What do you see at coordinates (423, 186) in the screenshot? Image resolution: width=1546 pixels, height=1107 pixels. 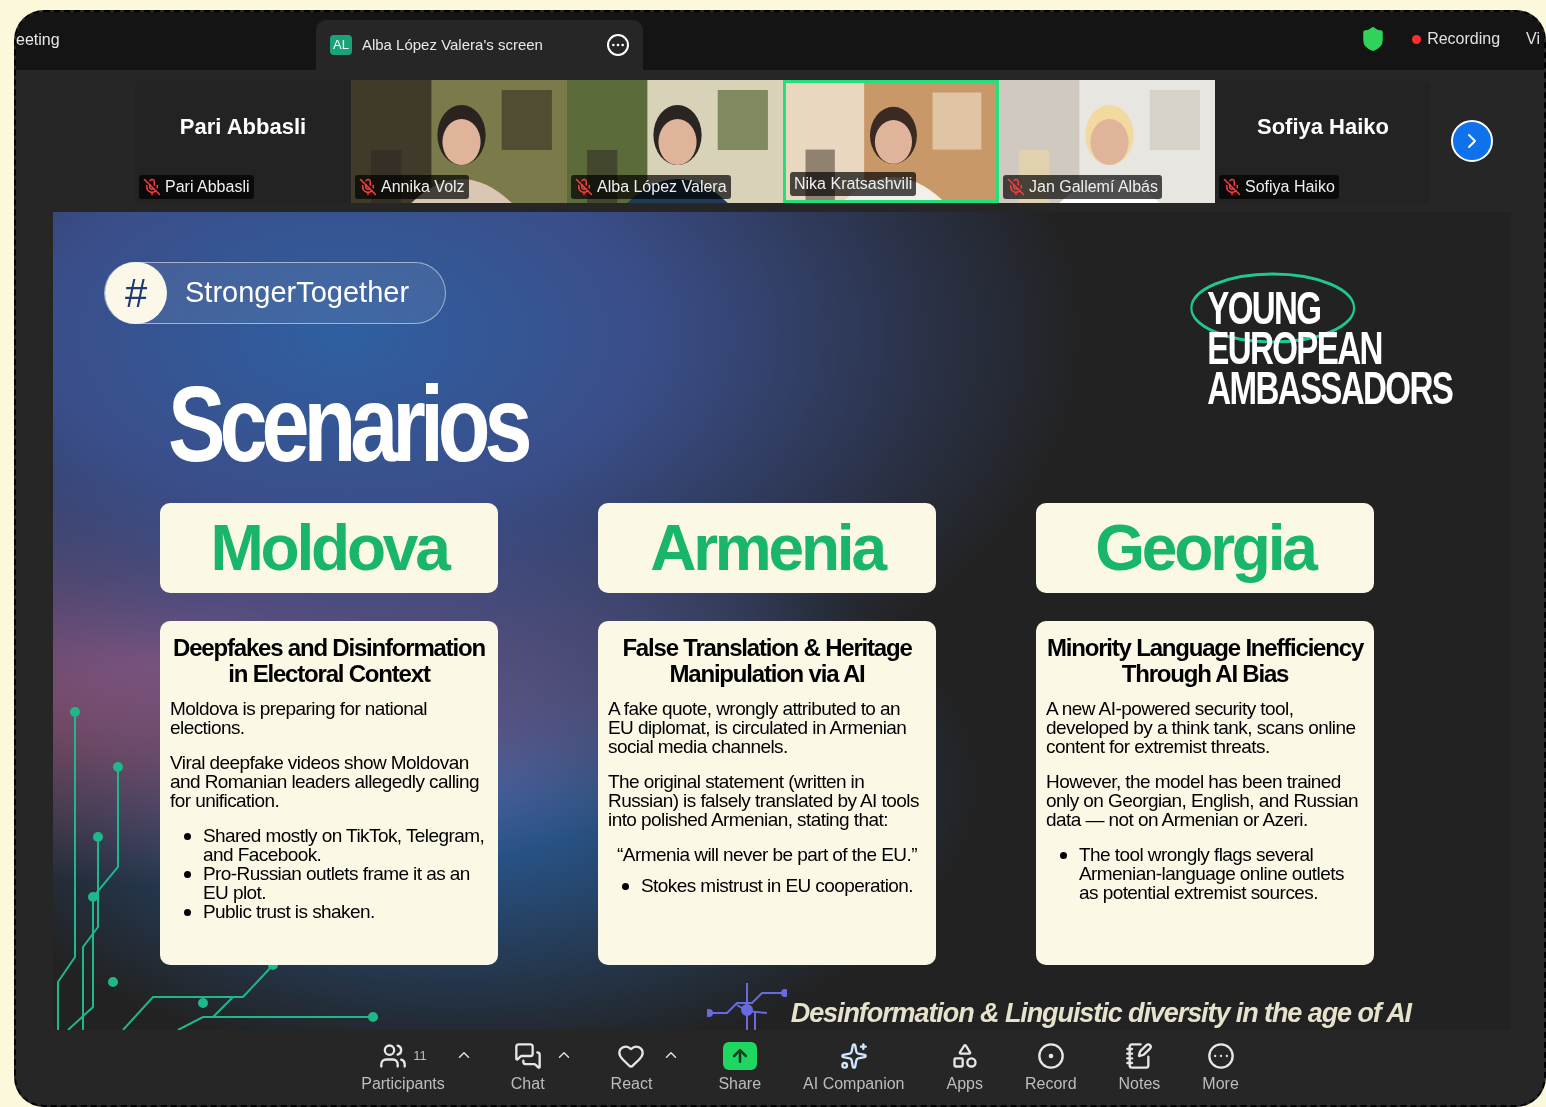 I see `participant-label: Annika Volz` at bounding box center [423, 186].